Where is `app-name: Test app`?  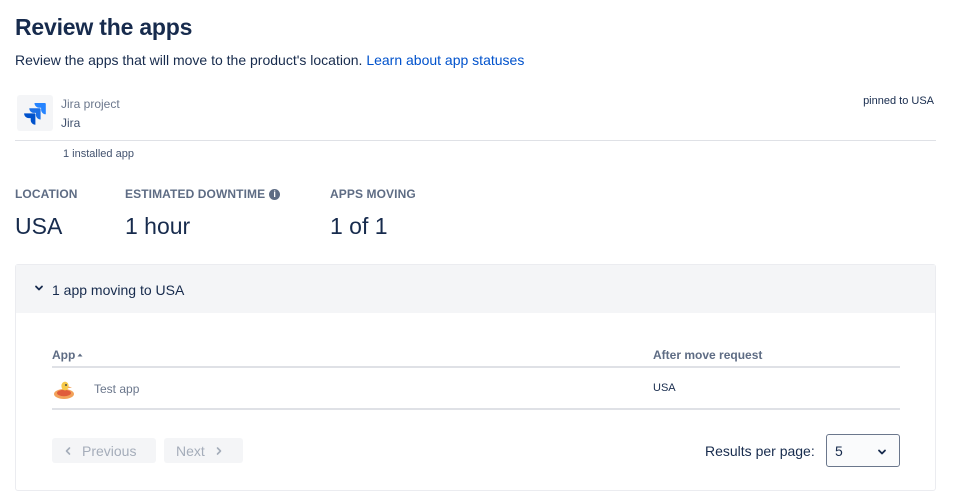 app-name: Test app is located at coordinates (116, 389).